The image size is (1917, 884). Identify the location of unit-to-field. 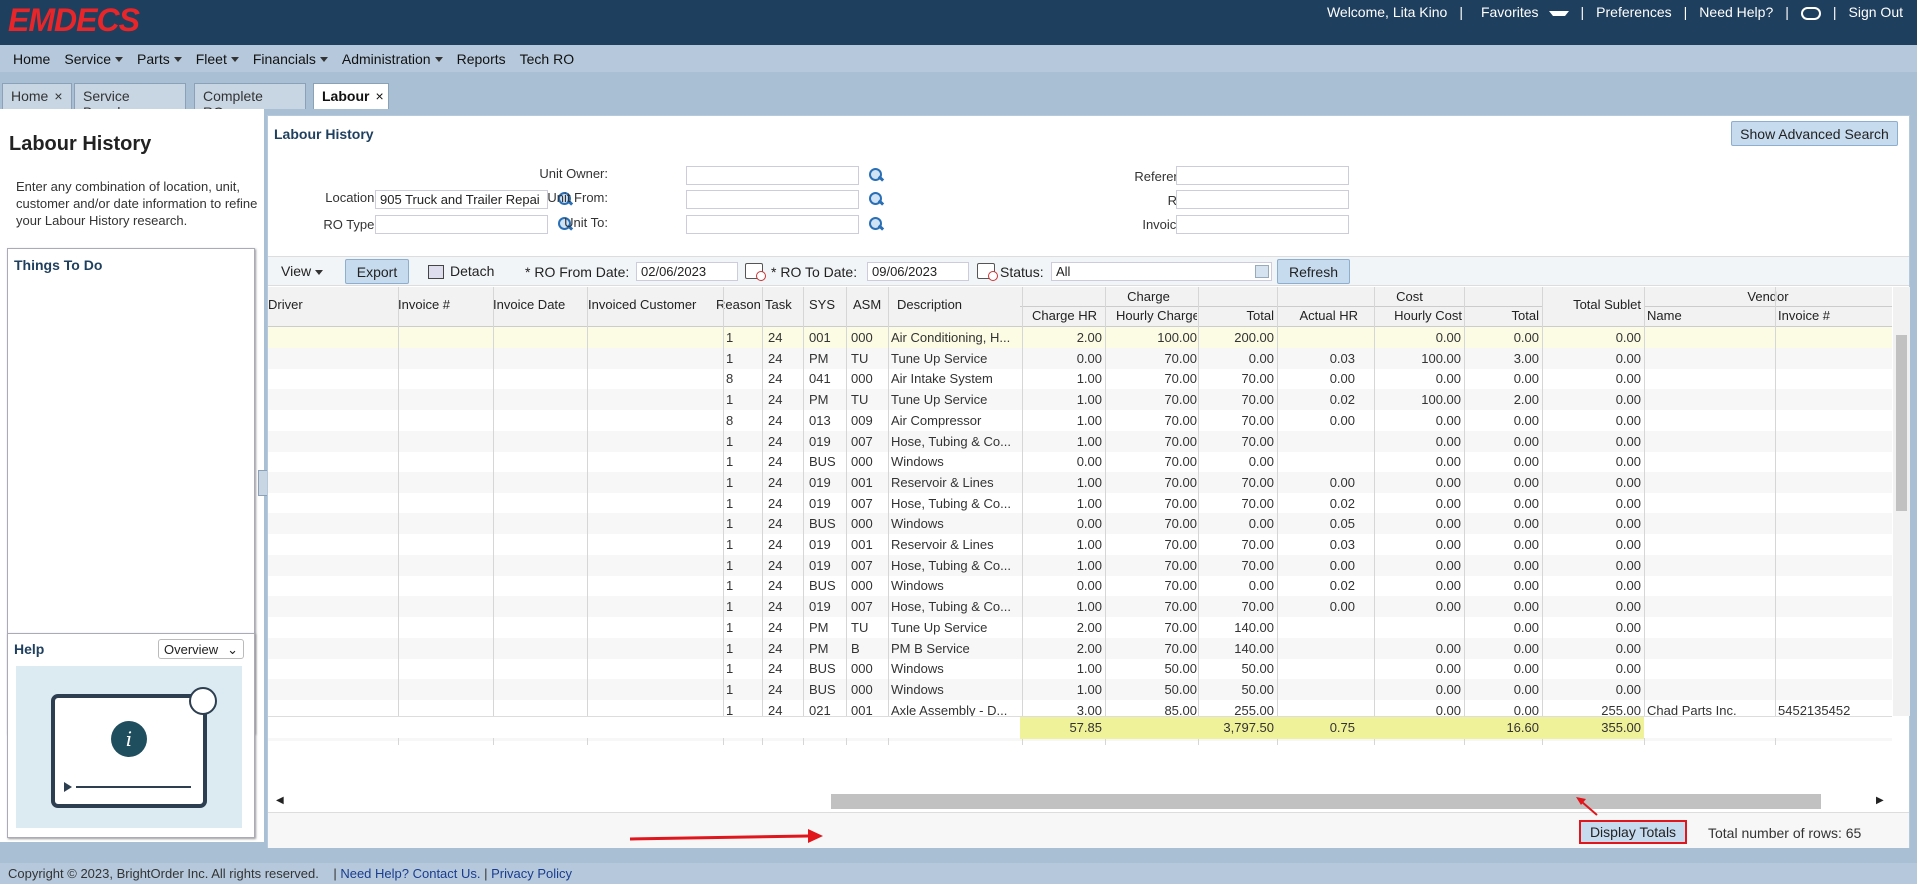
(772, 224).